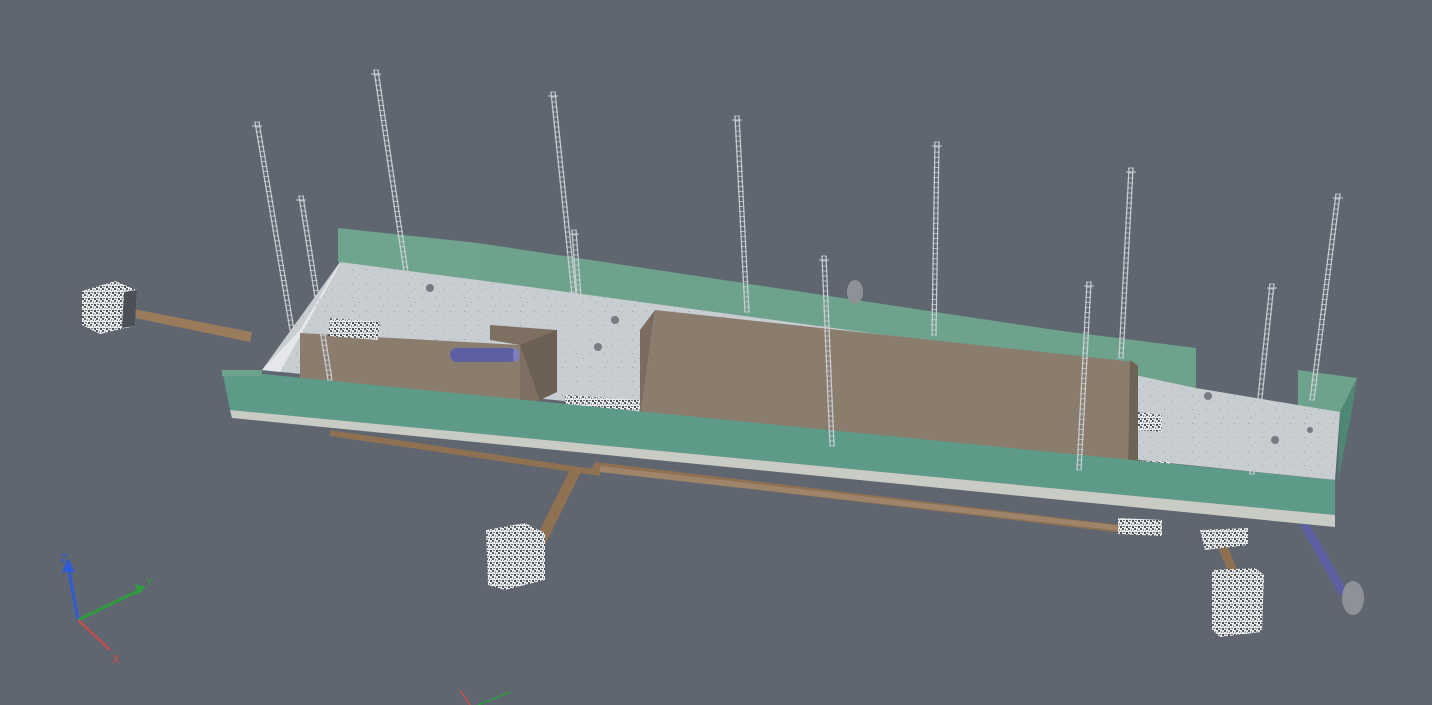 The height and width of the screenshot is (705, 1432). What do you see at coordinates (109, 605) in the screenshot?
I see `y-axis-line` at bounding box center [109, 605].